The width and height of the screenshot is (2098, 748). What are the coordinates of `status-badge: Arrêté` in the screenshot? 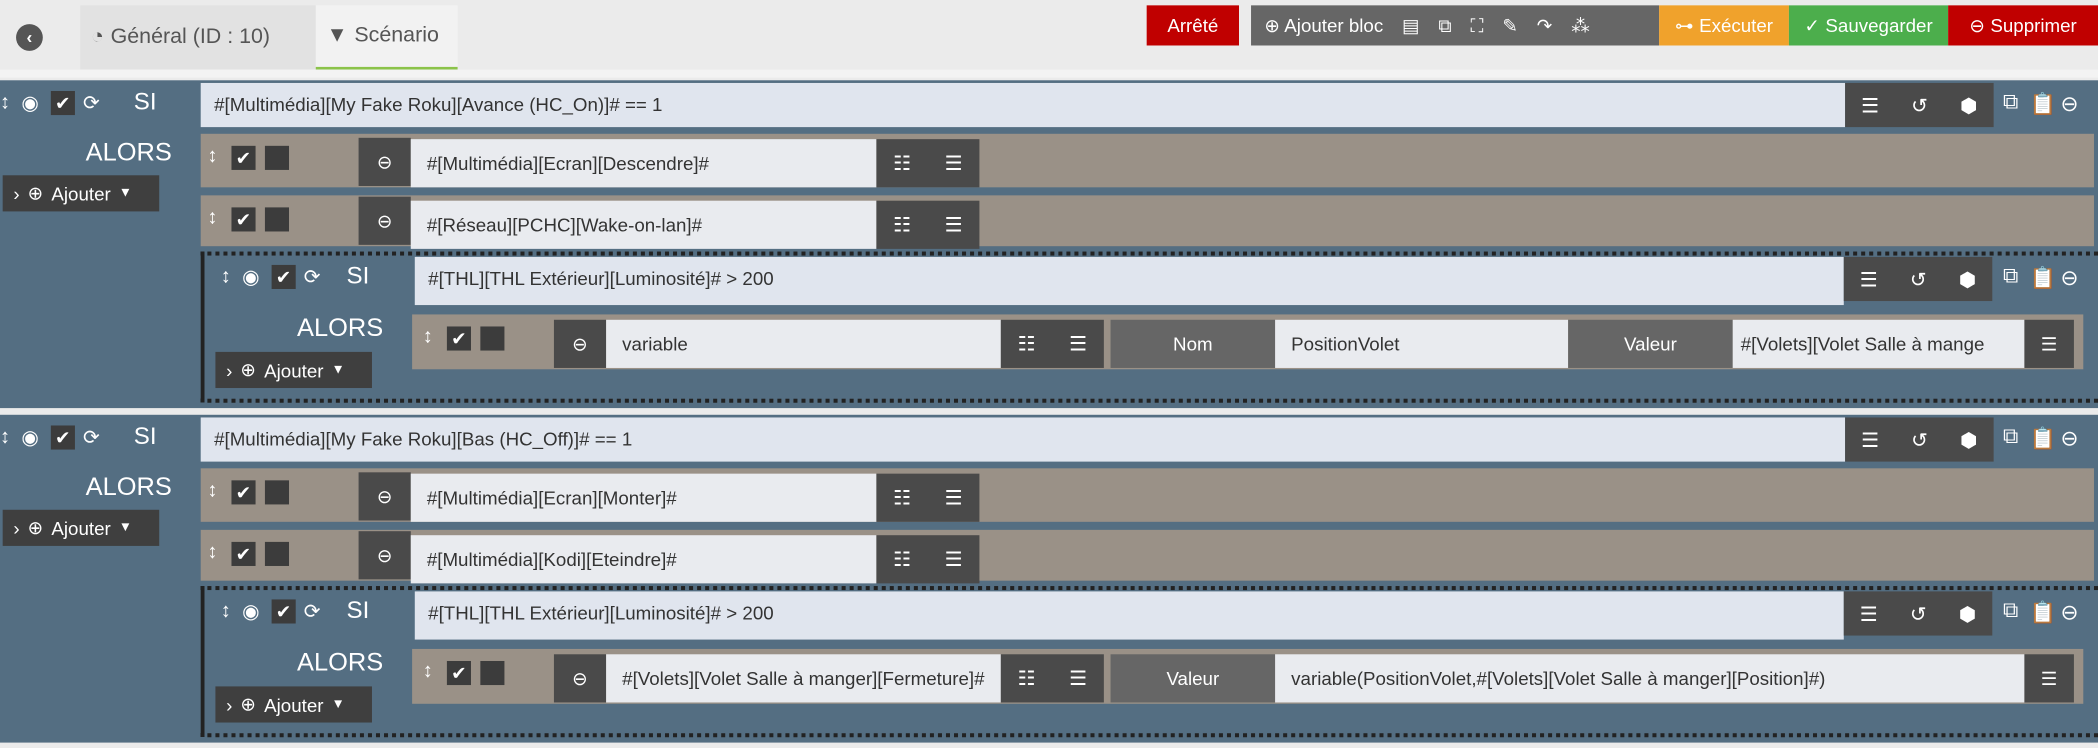 It's located at (1192, 25).